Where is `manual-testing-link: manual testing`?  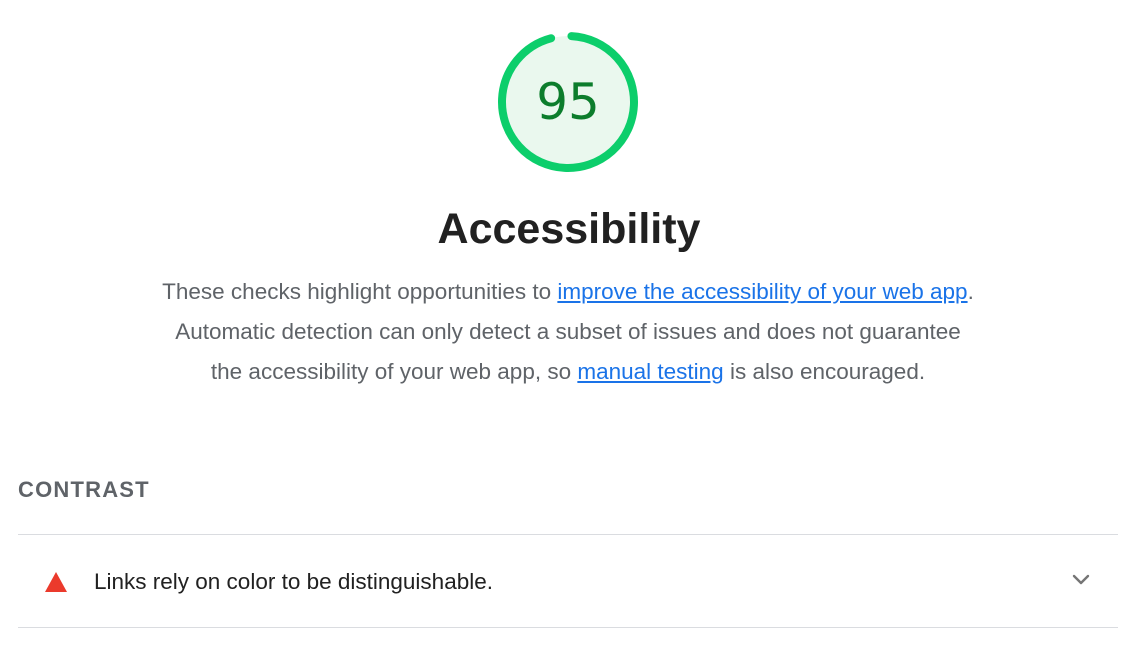
manual-testing-link: manual testing is located at coordinates (650, 371).